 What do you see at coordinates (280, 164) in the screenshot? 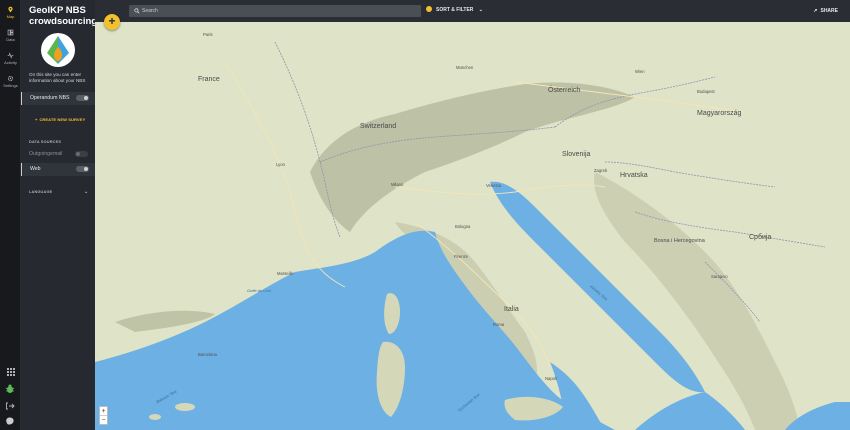
I see `map-label-city: Lyon` at bounding box center [280, 164].